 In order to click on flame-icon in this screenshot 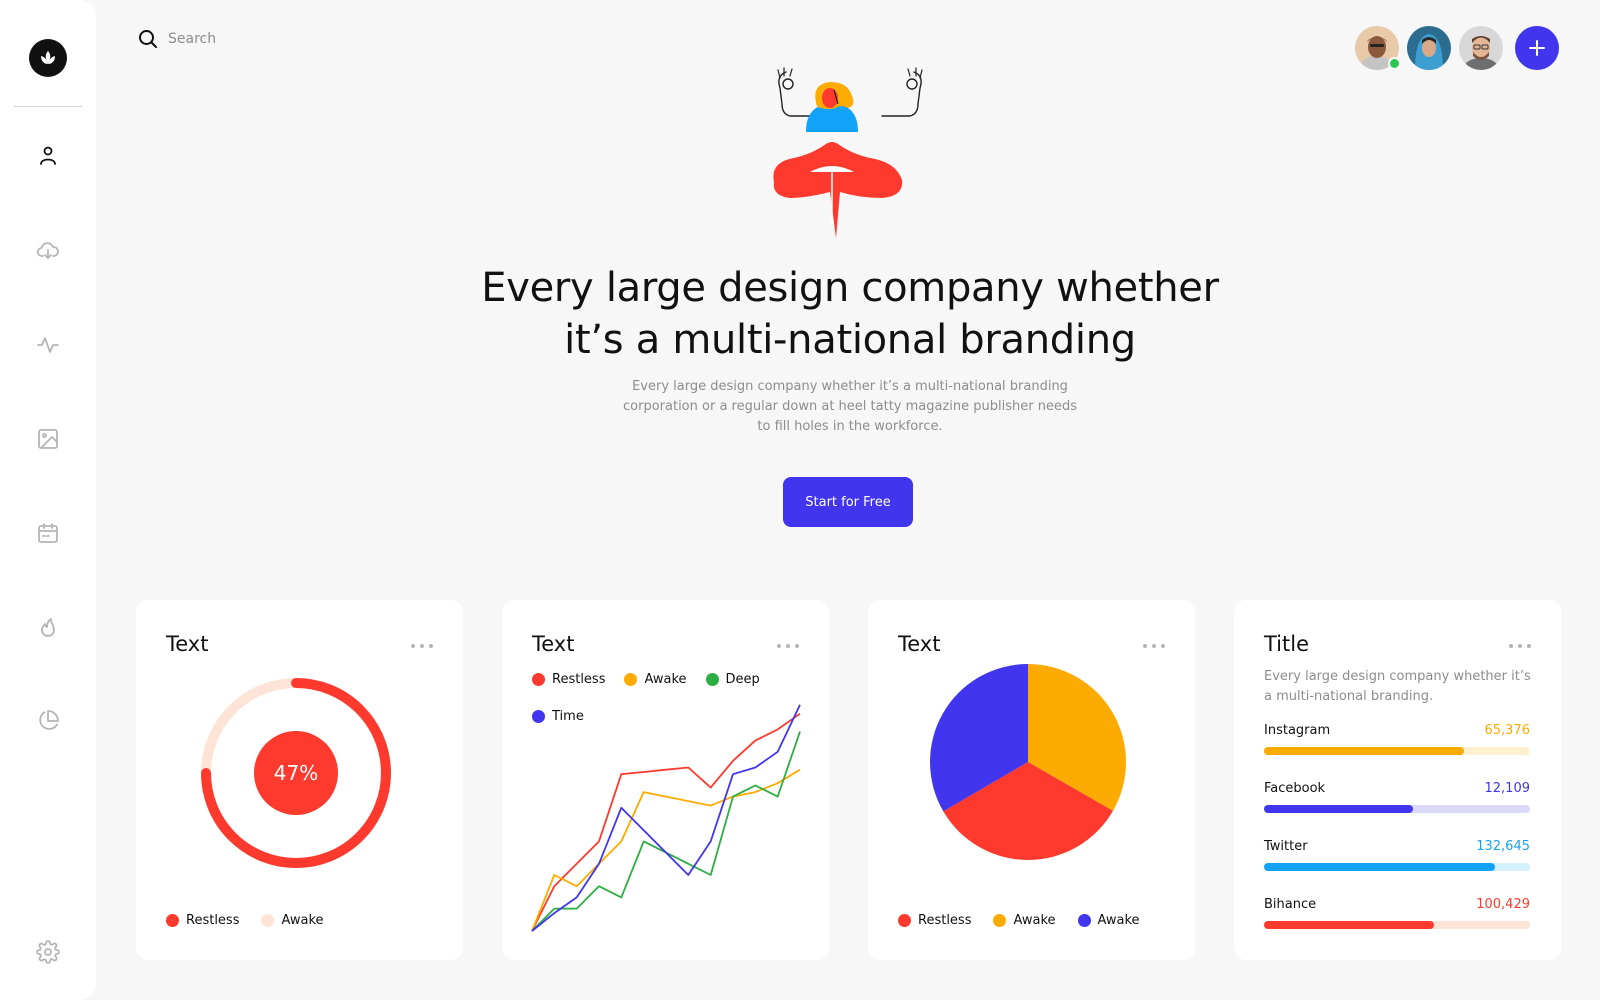, I will do `click(48, 627)`.